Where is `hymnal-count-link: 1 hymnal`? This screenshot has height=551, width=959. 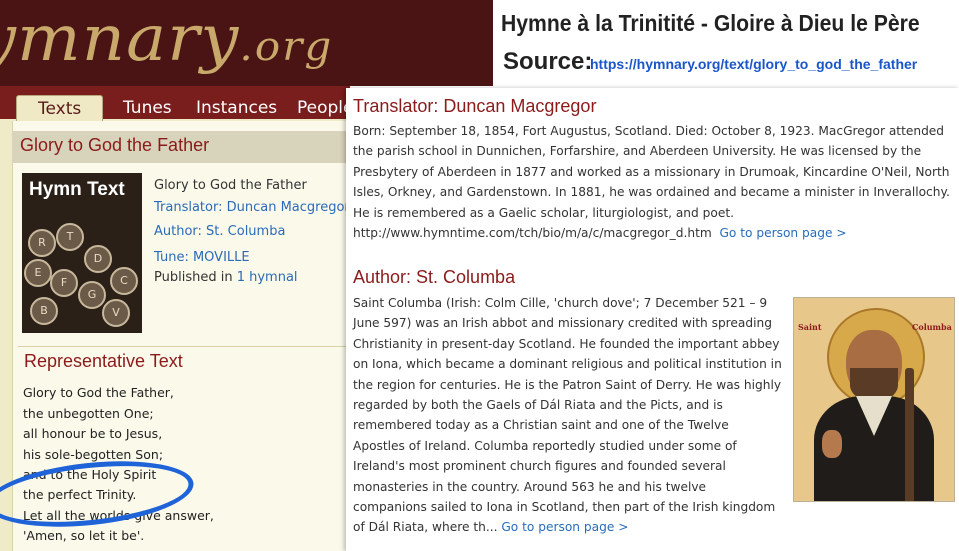 hymnal-count-link: 1 hymnal is located at coordinates (267, 277).